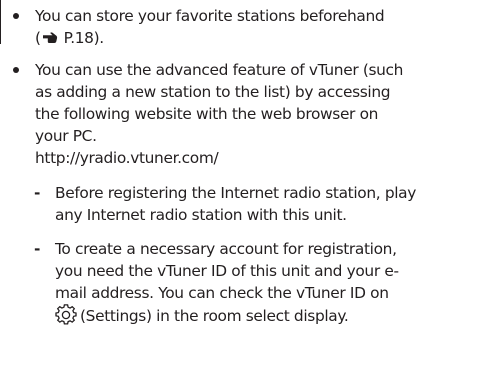  Describe the element at coordinates (214, 316) in the screenshot. I see `settings-text: (Settings) in the room select display.` at that location.